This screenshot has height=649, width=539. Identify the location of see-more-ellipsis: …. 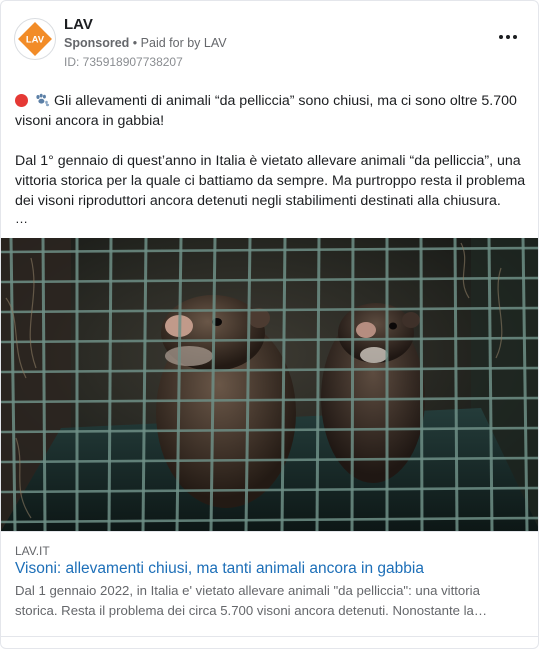
(21, 218).